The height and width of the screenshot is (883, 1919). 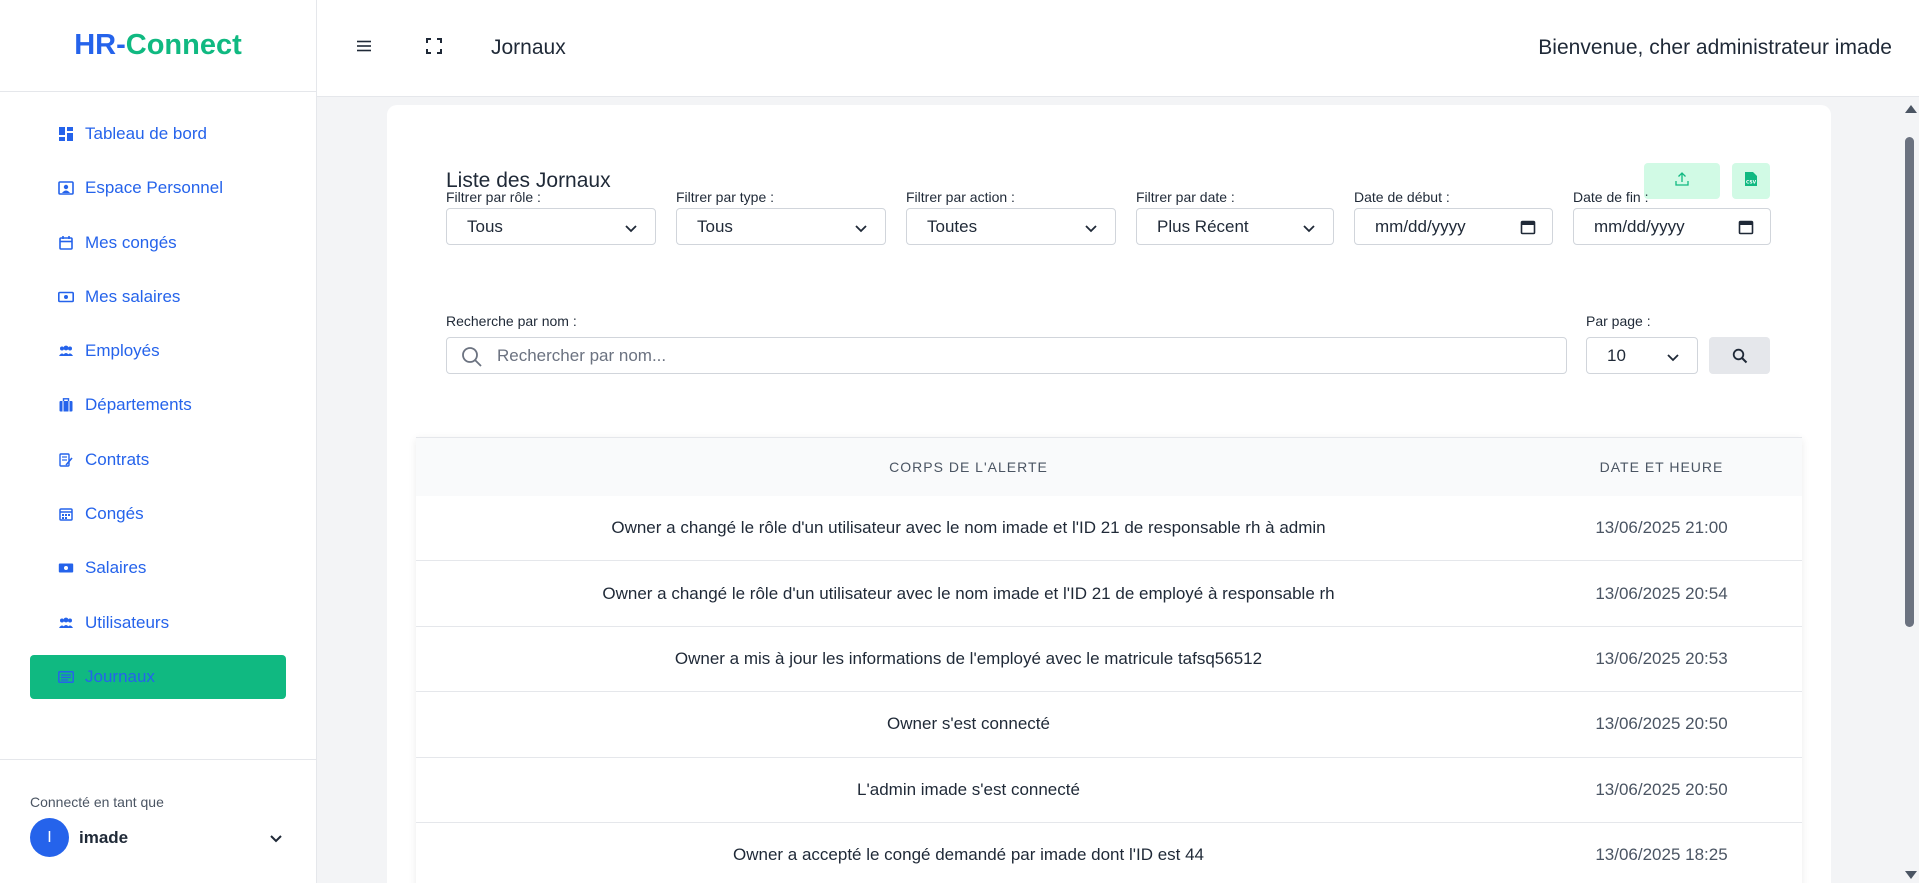 What do you see at coordinates (1909, 382) in the screenshot?
I see `scrollbar-thumb` at bounding box center [1909, 382].